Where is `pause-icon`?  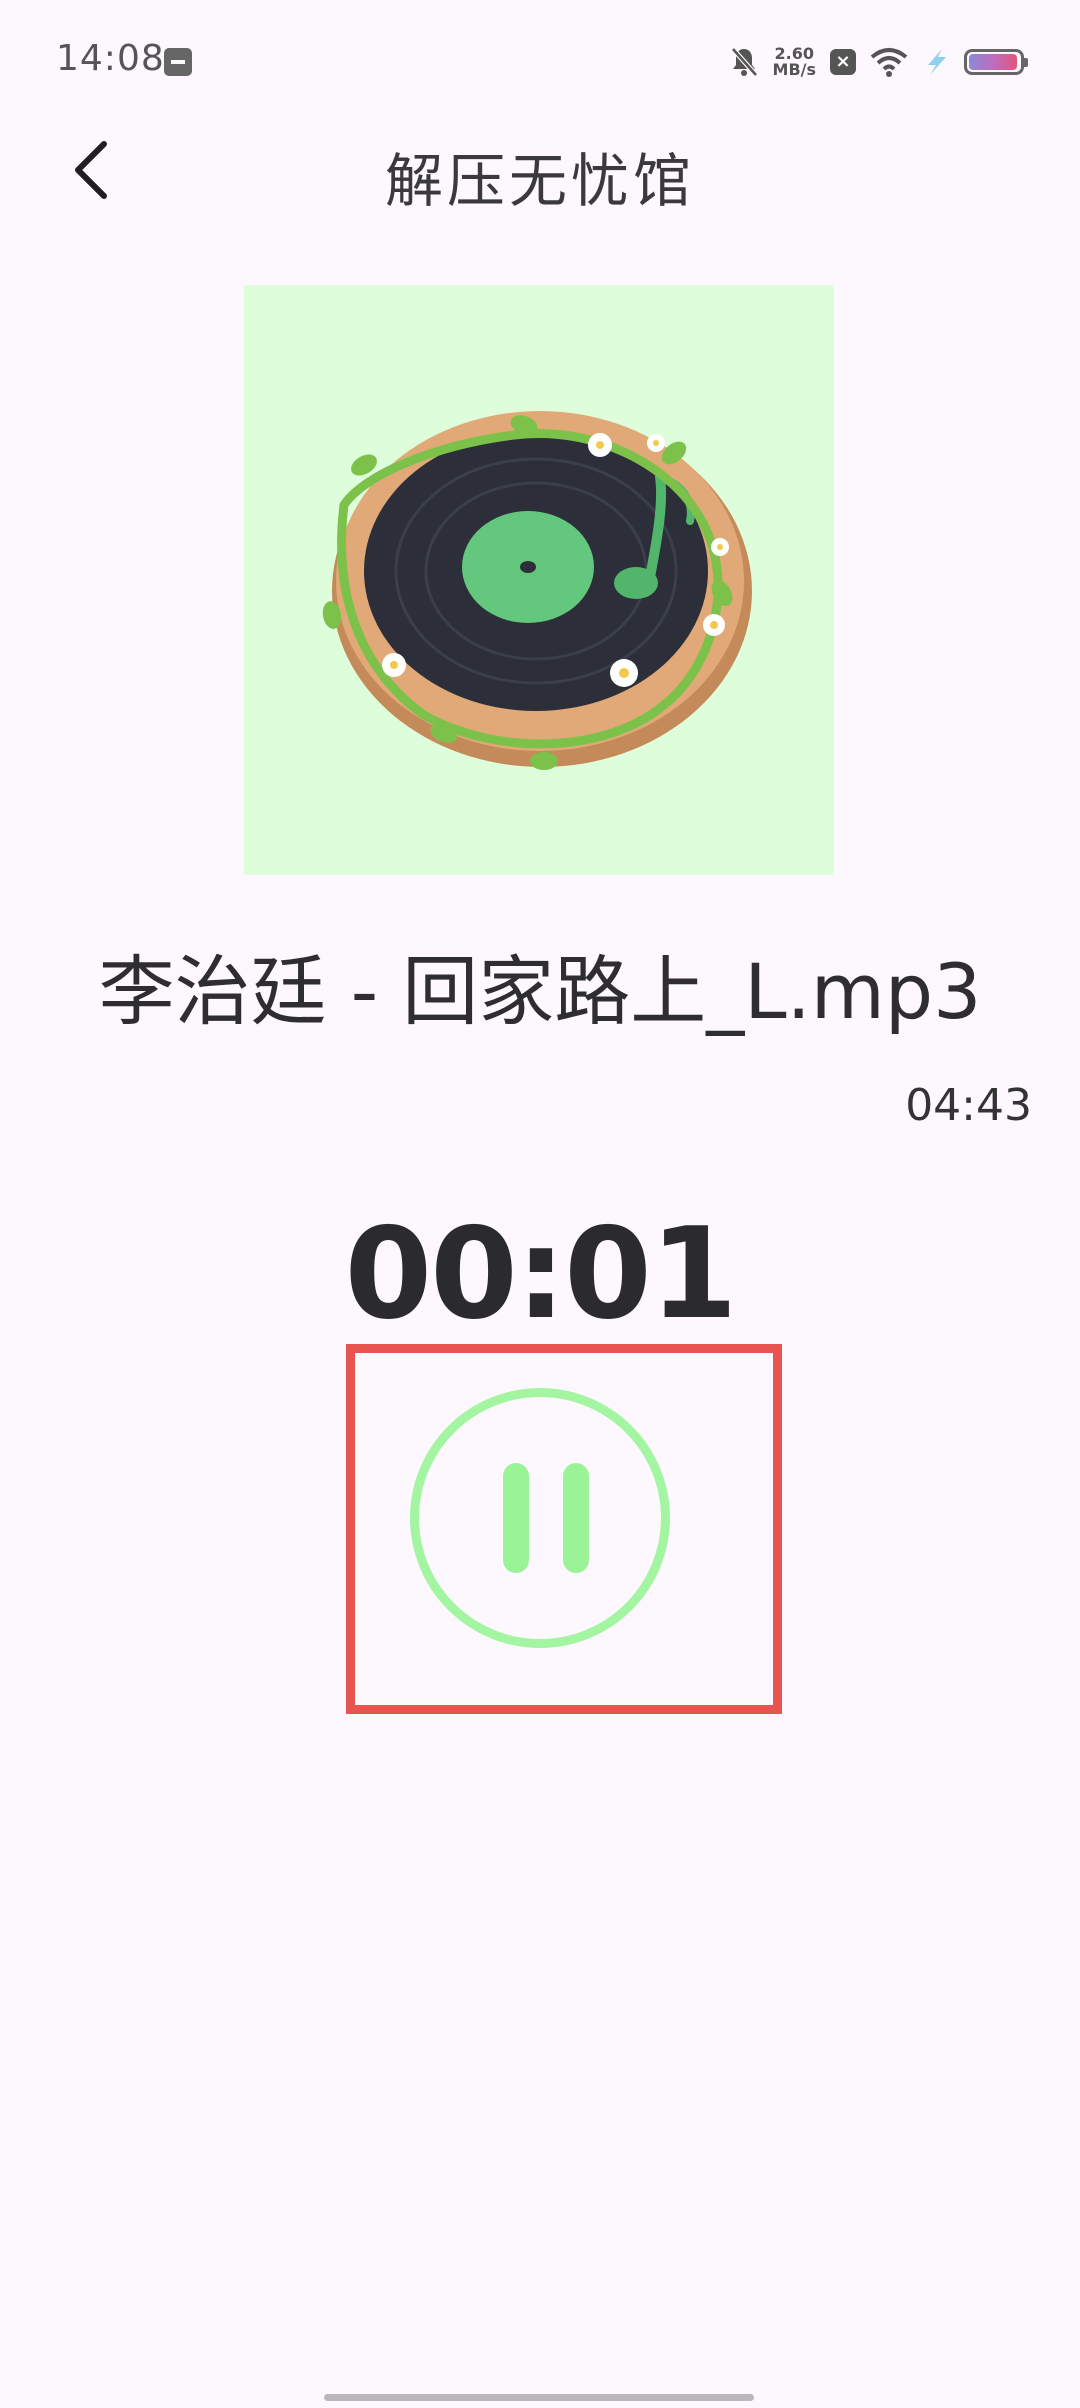 pause-icon is located at coordinates (516, 1518).